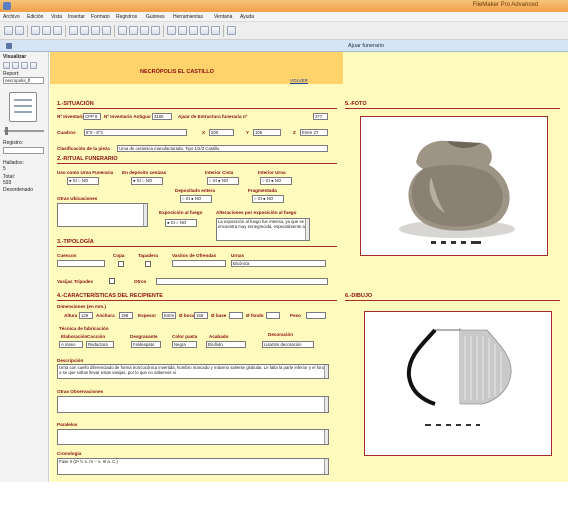 The width and height of the screenshot is (568, 508). Describe the element at coordinates (23, 150) in the screenshot. I see `record-number-field` at that location.